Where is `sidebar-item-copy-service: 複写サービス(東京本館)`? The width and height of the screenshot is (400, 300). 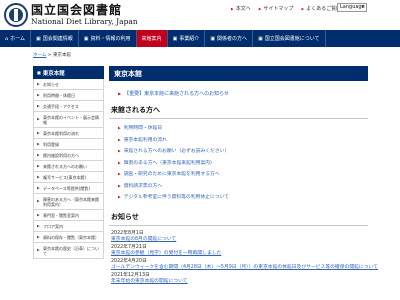 sidebar-item-copy-service: 複写サービス(東京本館) is located at coordinates (68, 177).